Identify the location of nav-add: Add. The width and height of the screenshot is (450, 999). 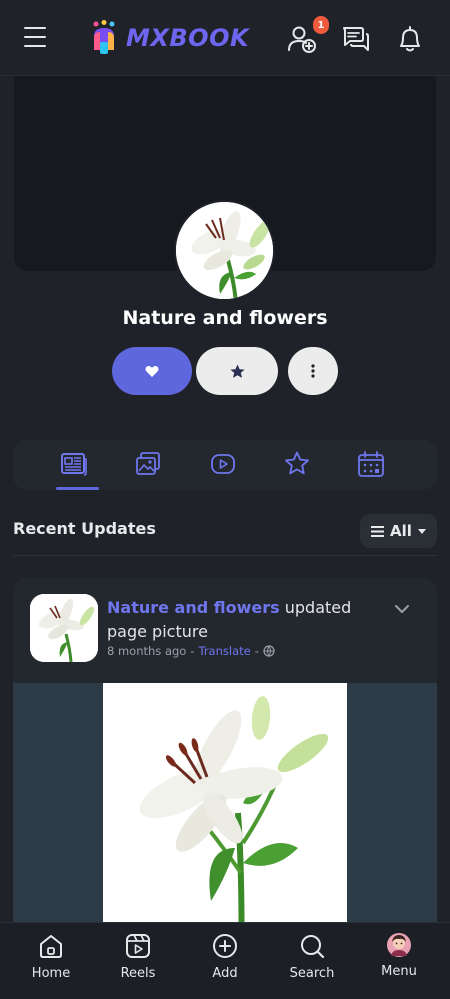
(225, 956).